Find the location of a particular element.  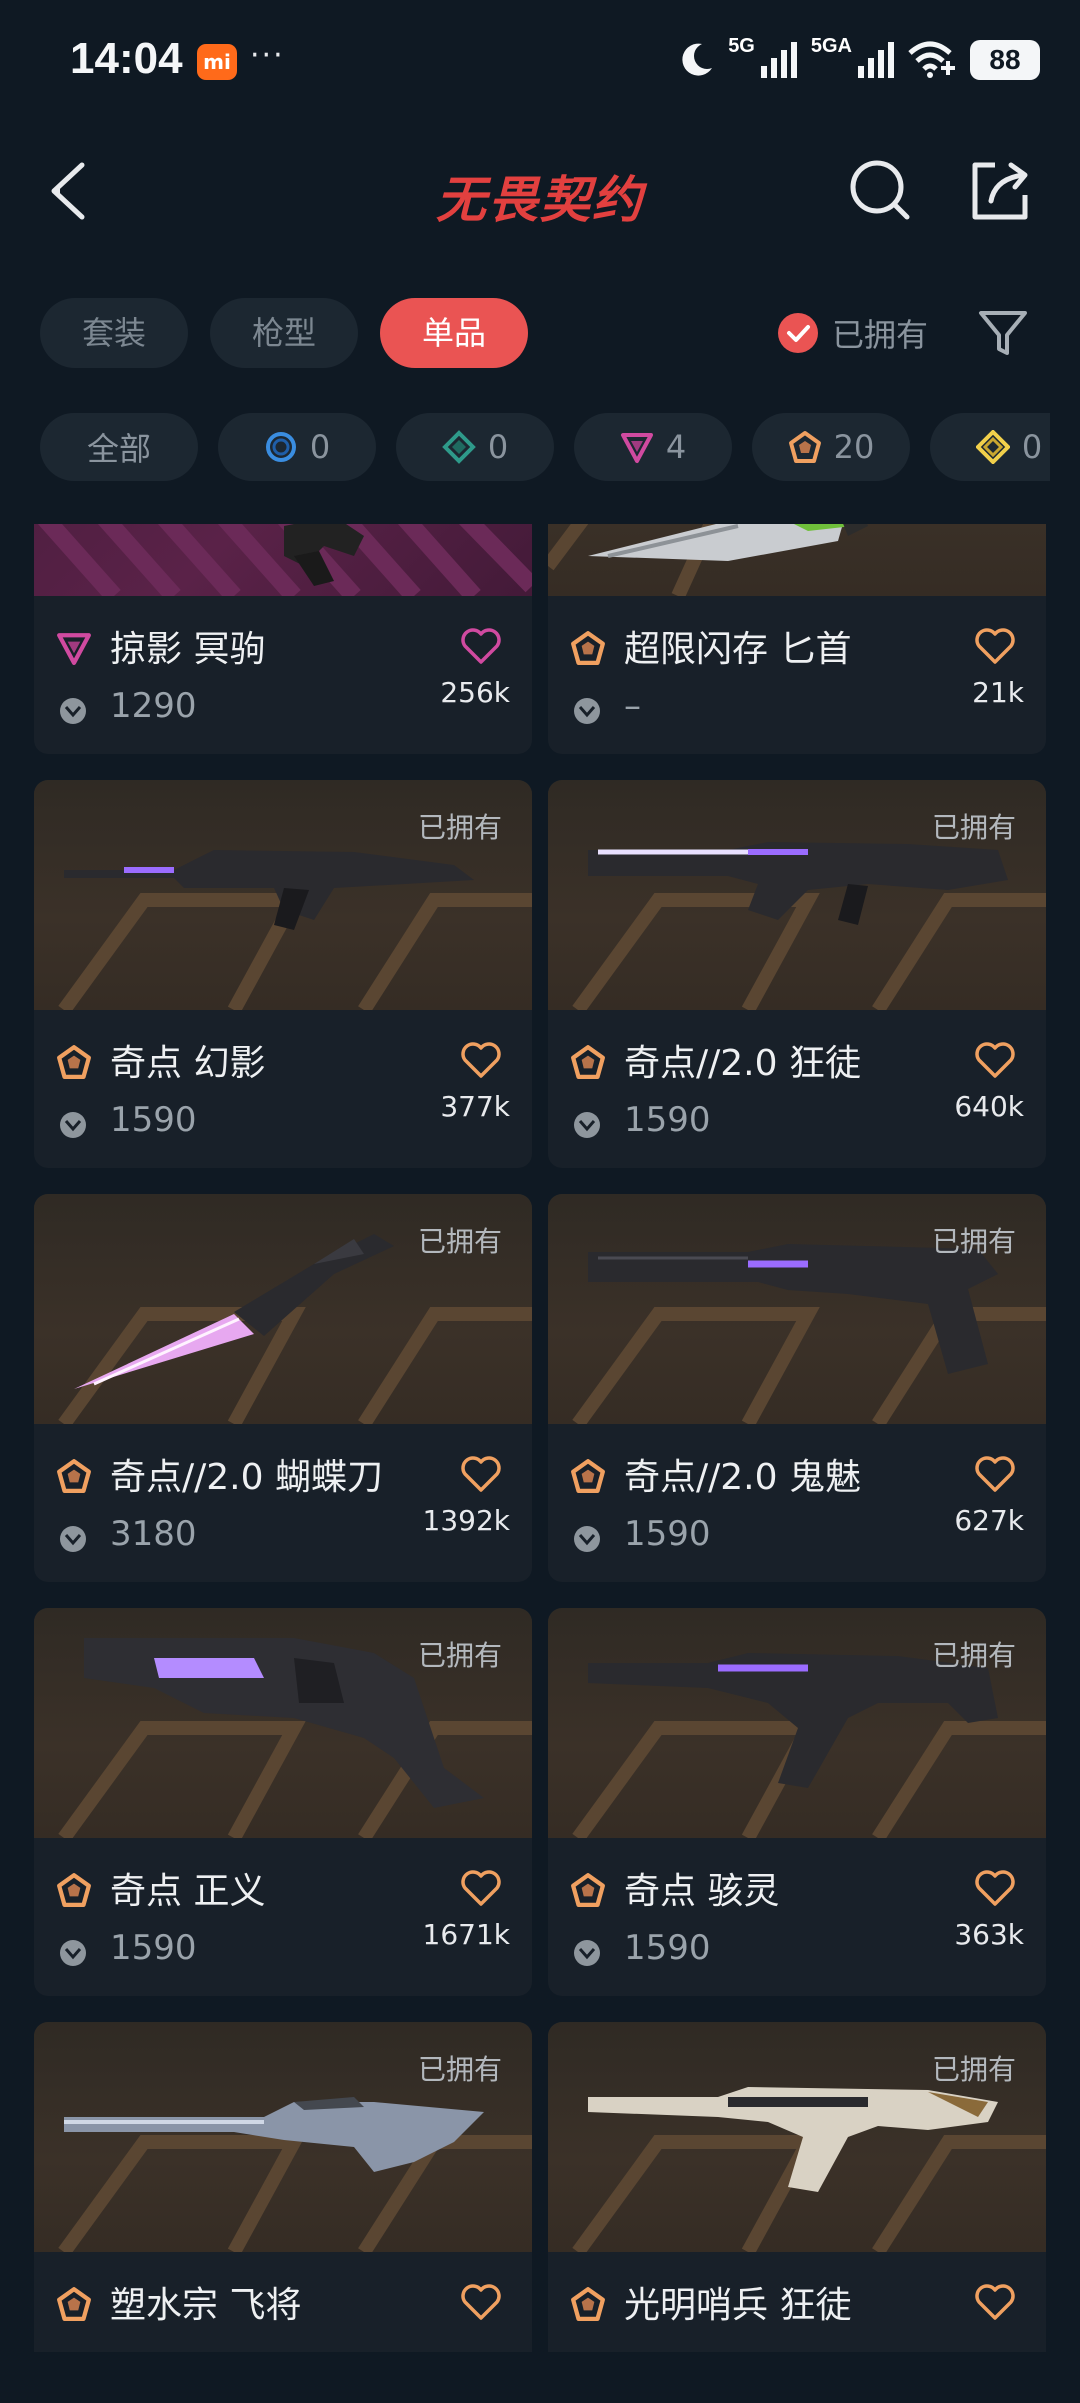

battery-indicator: 88 is located at coordinates (1005, 60).